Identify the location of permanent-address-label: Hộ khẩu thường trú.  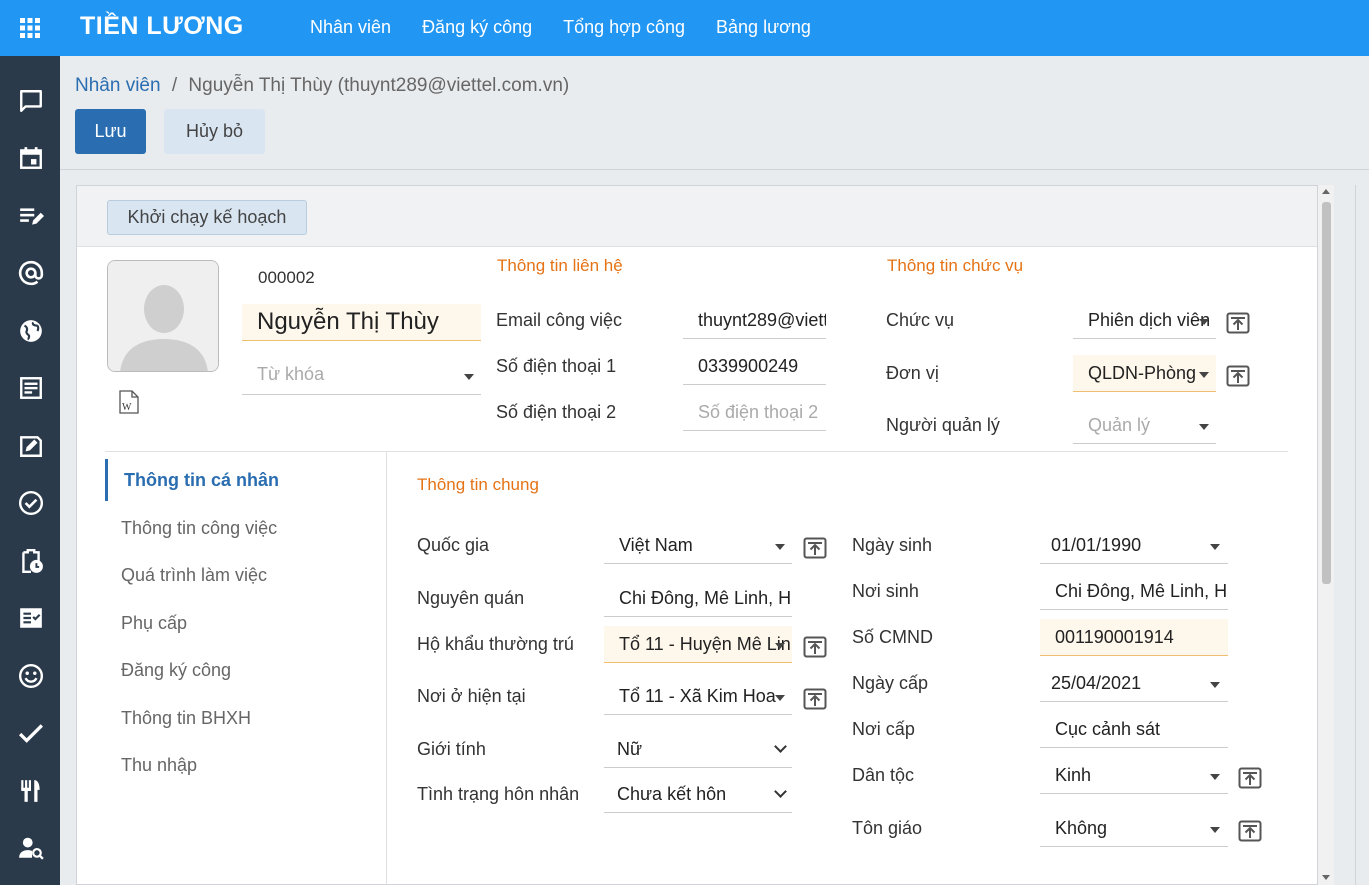
(495, 644).